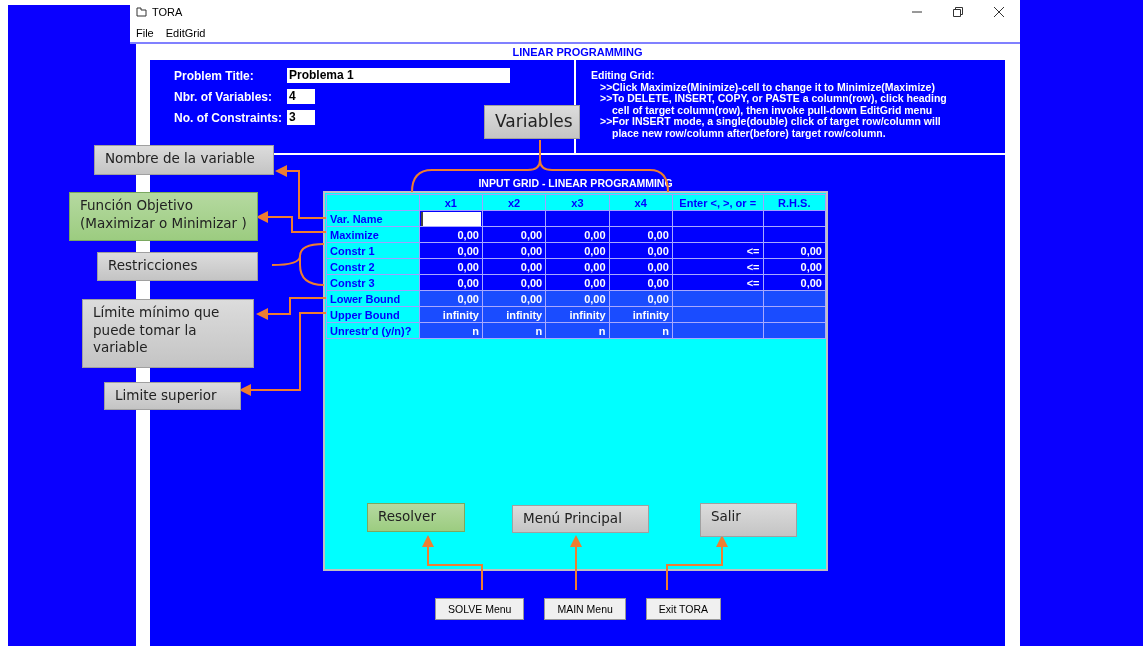 This screenshot has width=1143, height=646. Describe the element at coordinates (301, 117) in the screenshot. I see `input-field: 3` at that location.